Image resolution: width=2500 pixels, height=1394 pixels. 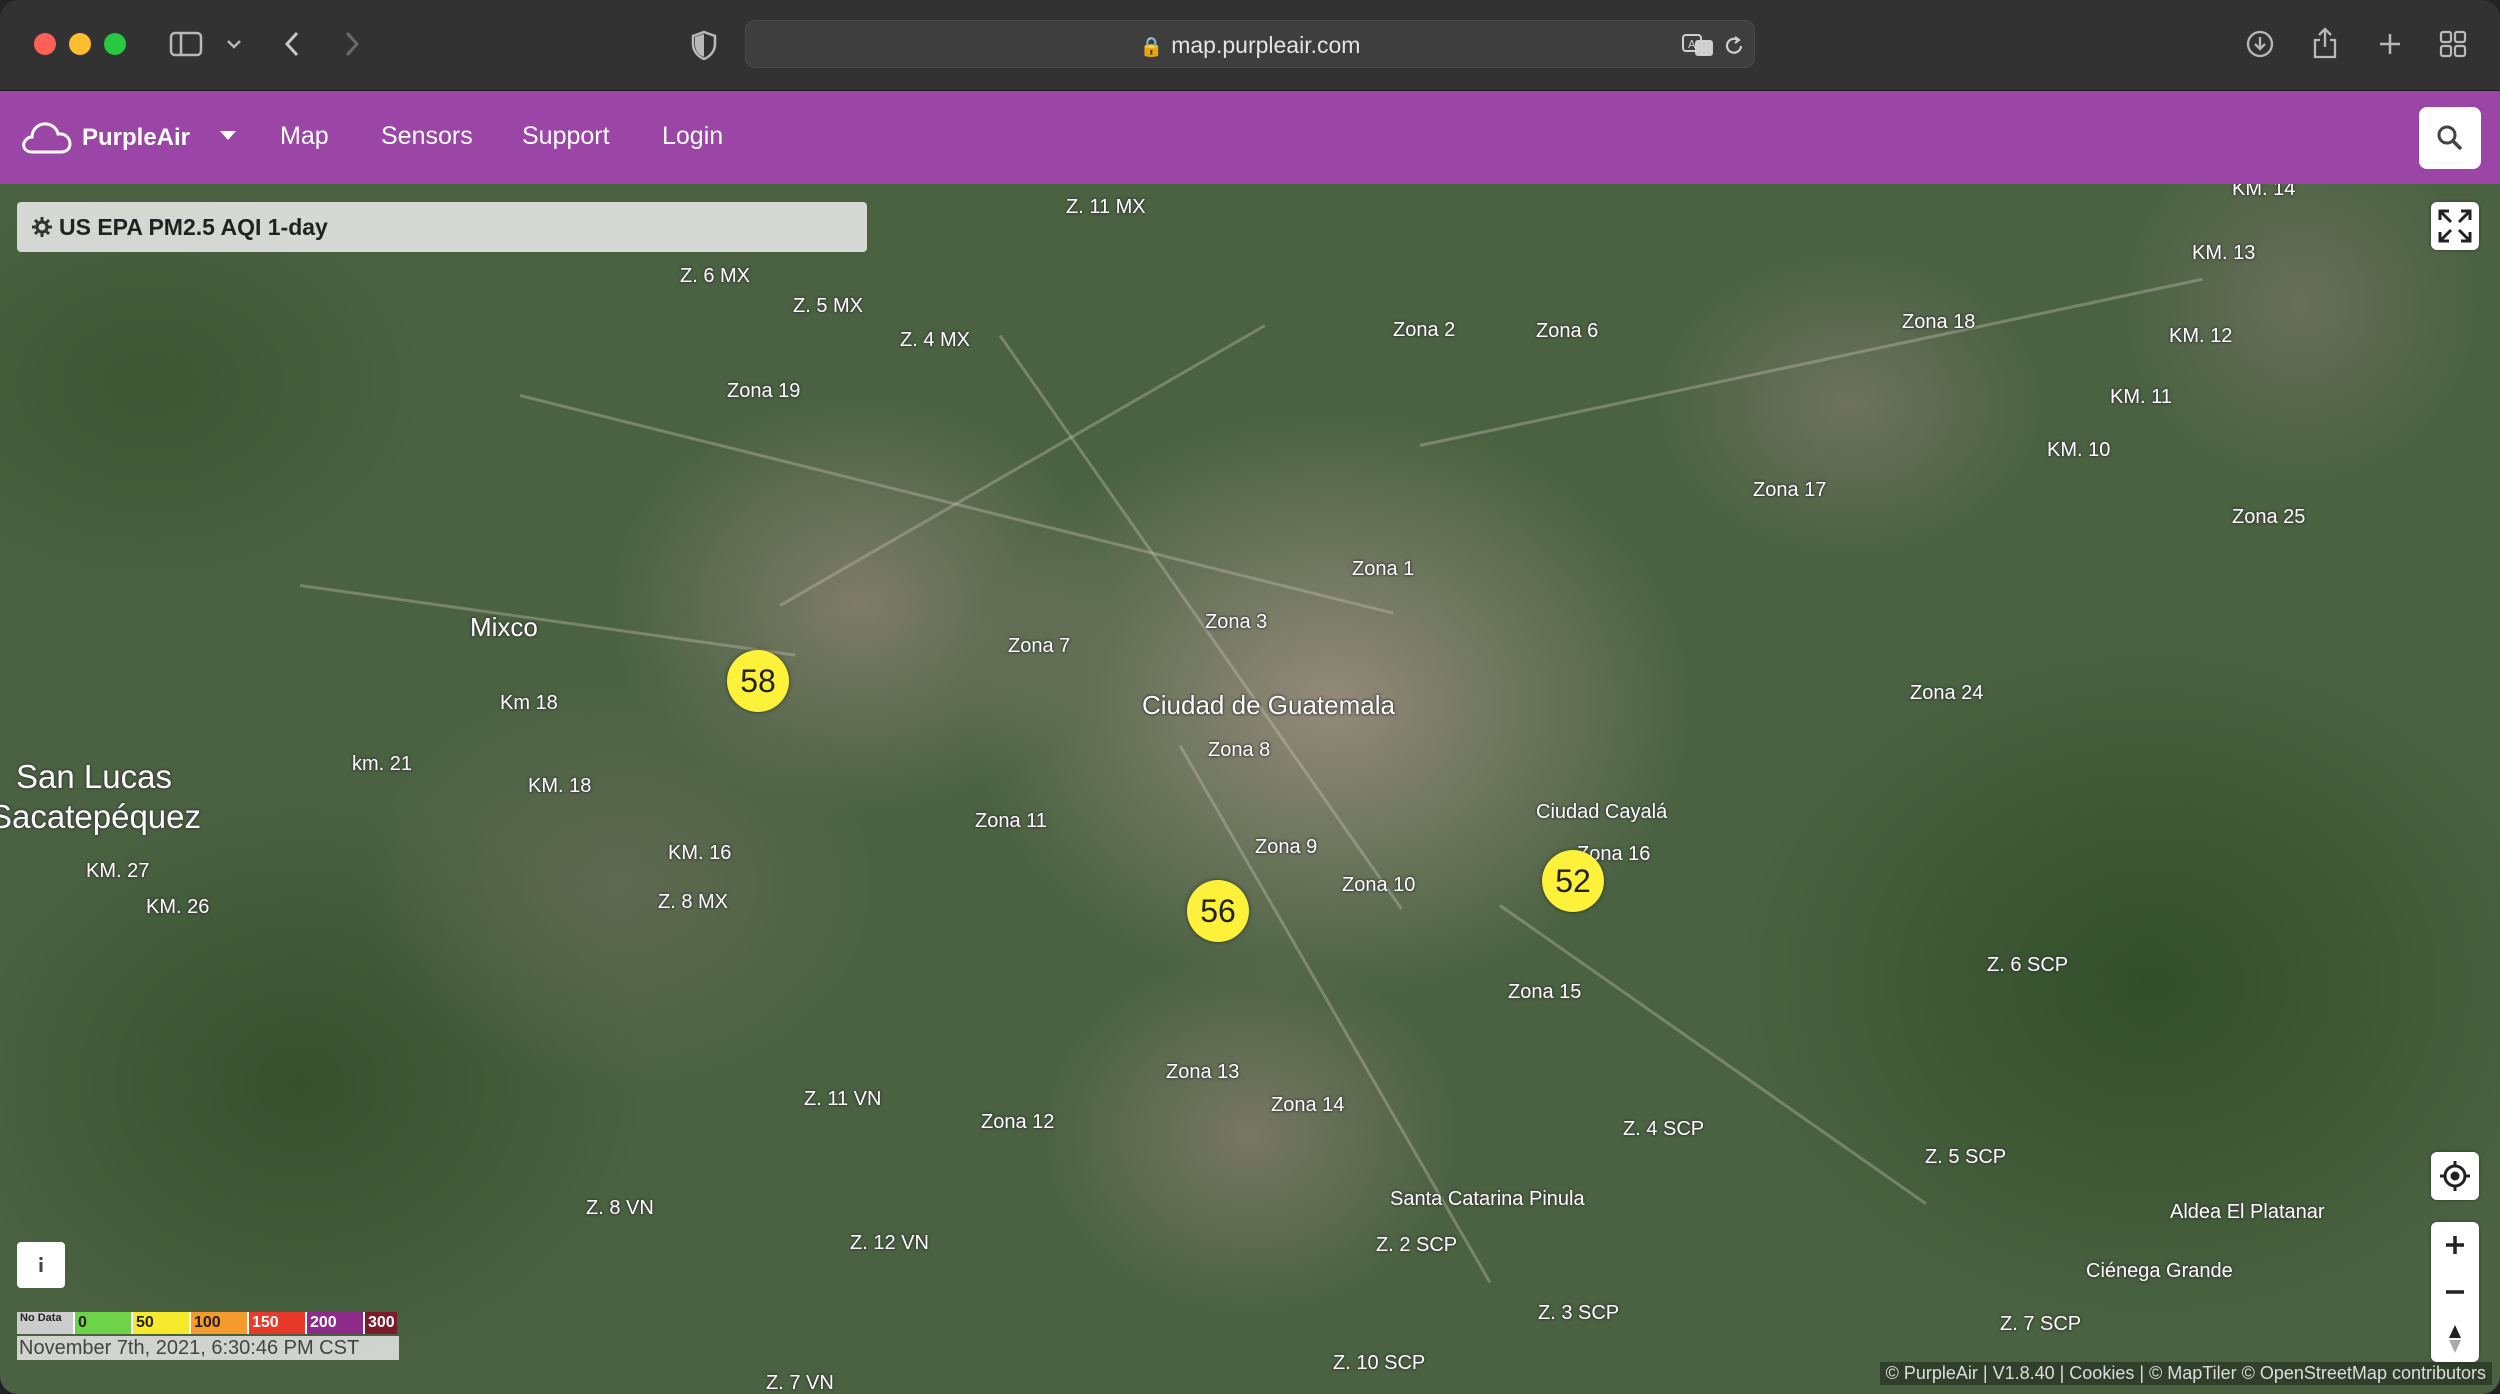 What do you see at coordinates (193, 226) in the screenshot?
I see `layer-label: US EPA PM2.5 AQI 1-day` at bounding box center [193, 226].